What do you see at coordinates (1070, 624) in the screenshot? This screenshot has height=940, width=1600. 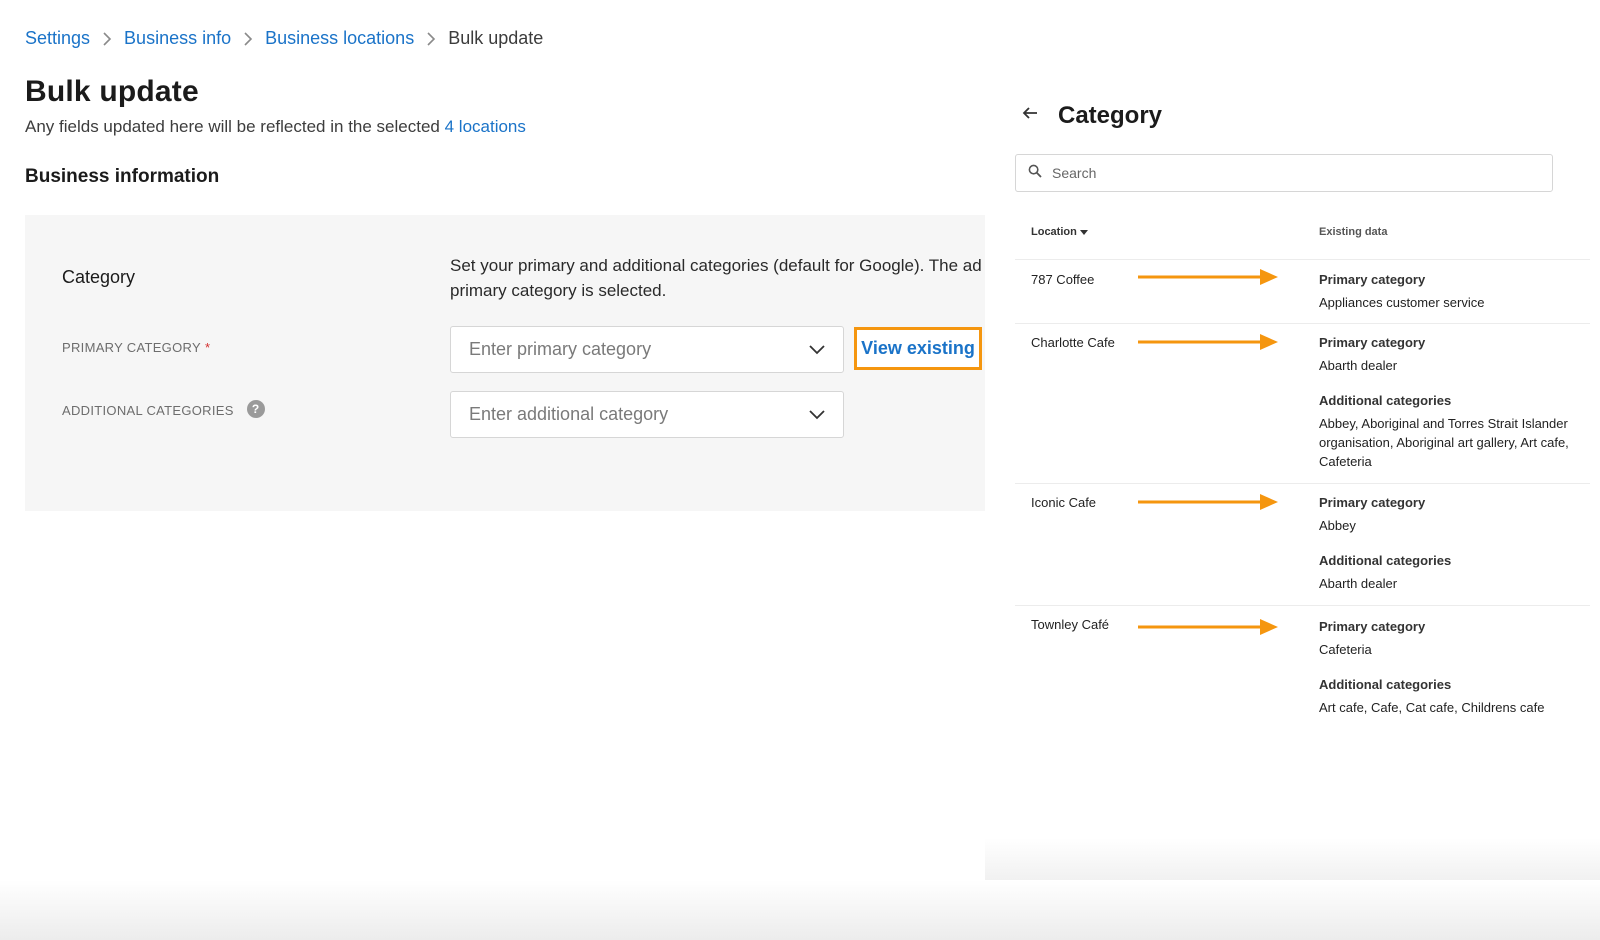 I see `row-location-name: Townley Café` at bounding box center [1070, 624].